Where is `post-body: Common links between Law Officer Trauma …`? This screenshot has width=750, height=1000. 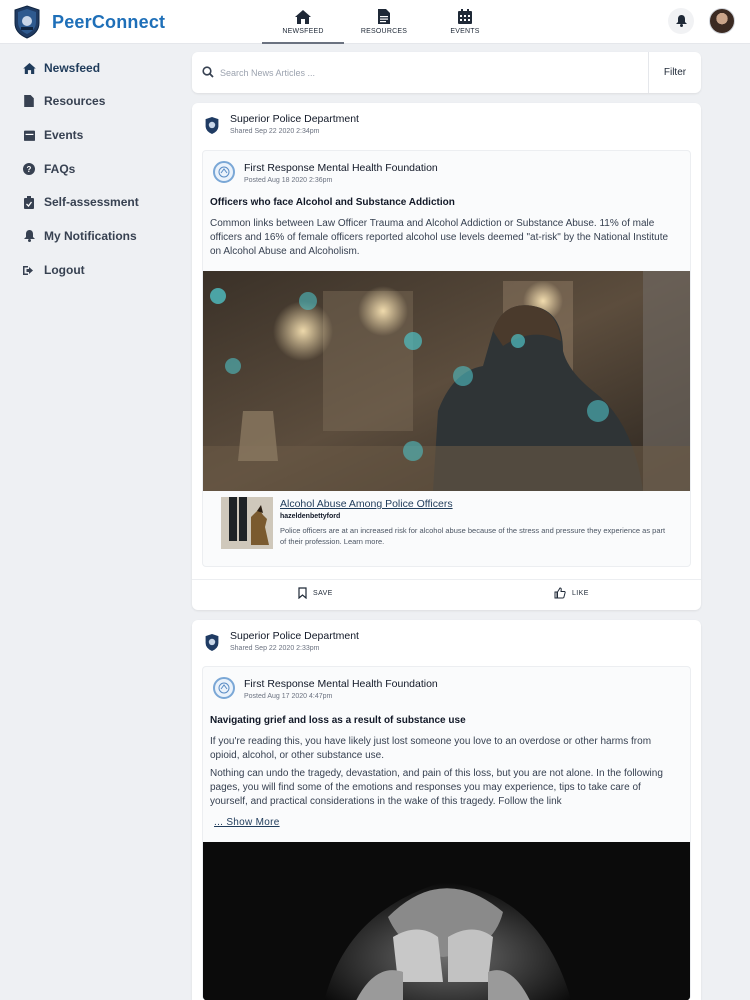
post-body: Common links between Law Officer Trauma … is located at coordinates (439, 237).